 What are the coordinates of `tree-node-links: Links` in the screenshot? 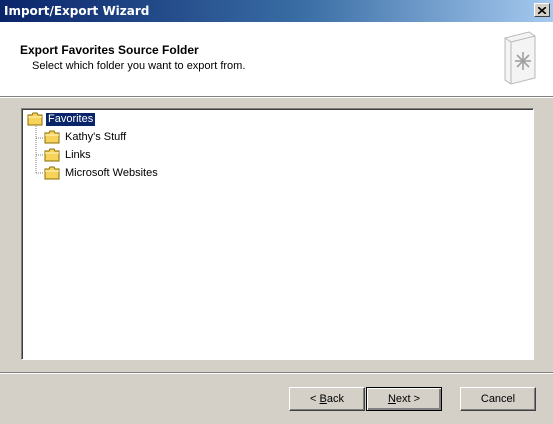 It's located at (68, 155).